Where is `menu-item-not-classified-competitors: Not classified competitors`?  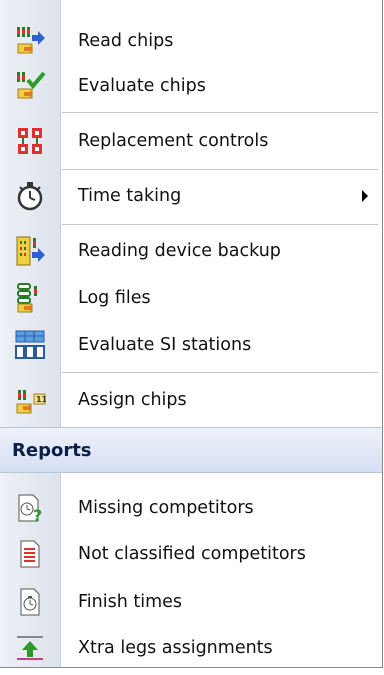 menu-item-not-classified-competitors: Not classified competitors is located at coordinates (191, 554).